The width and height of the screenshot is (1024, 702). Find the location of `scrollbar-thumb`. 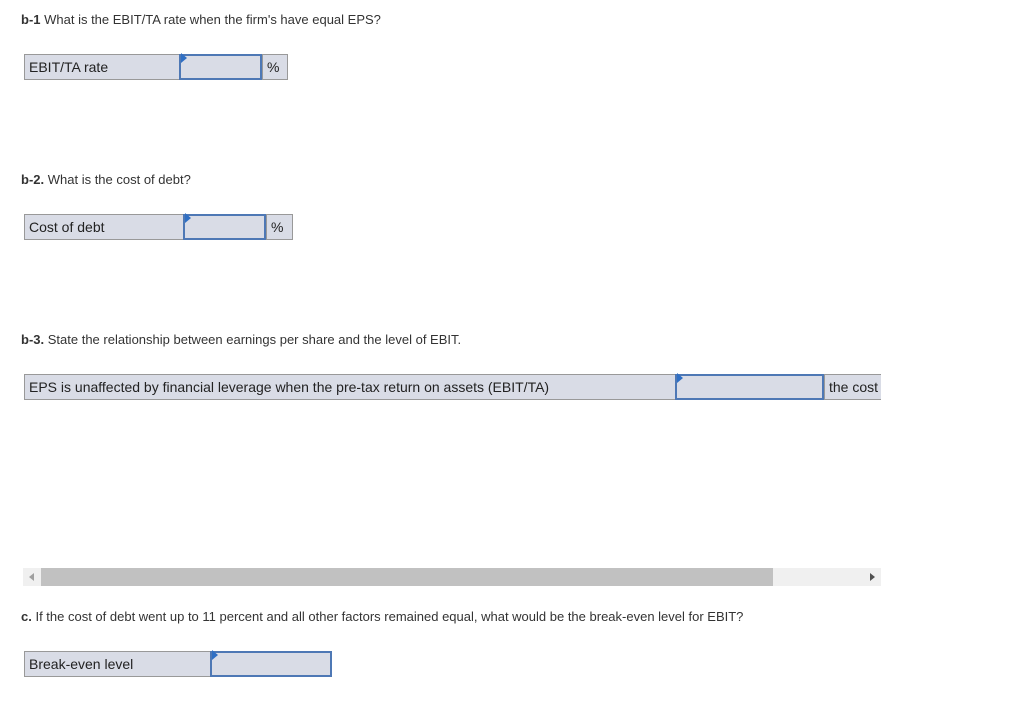

scrollbar-thumb is located at coordinates (407, 577).